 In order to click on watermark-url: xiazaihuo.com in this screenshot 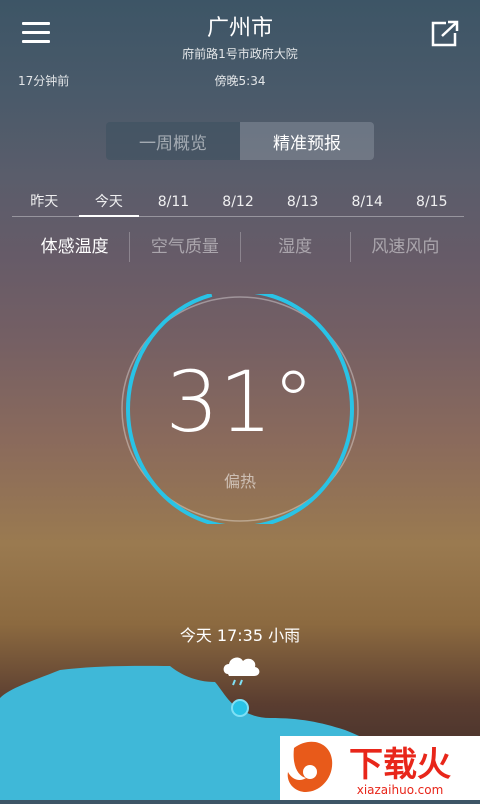, I will do `click(400, 790)`.